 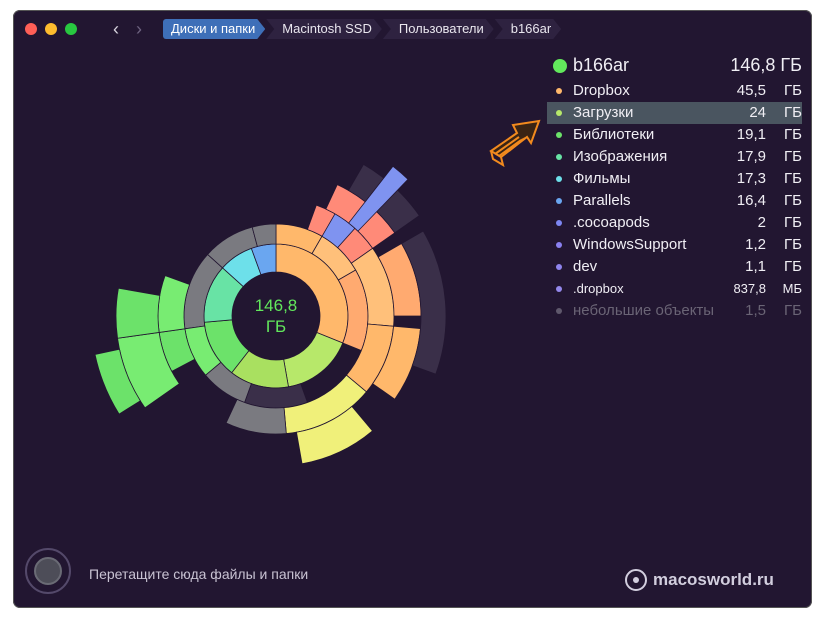 I want to click on legend-item-value: 16,4, so click(x=751, y=200).